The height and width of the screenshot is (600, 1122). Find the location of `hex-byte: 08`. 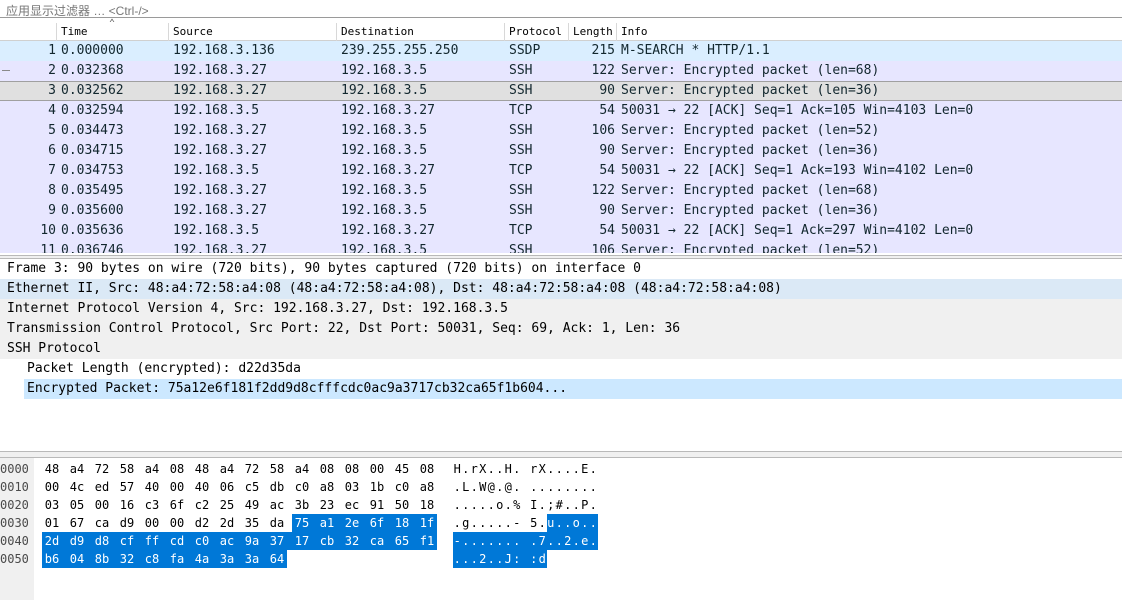

hex-byte: 08 is located at coordinates (427, 469).